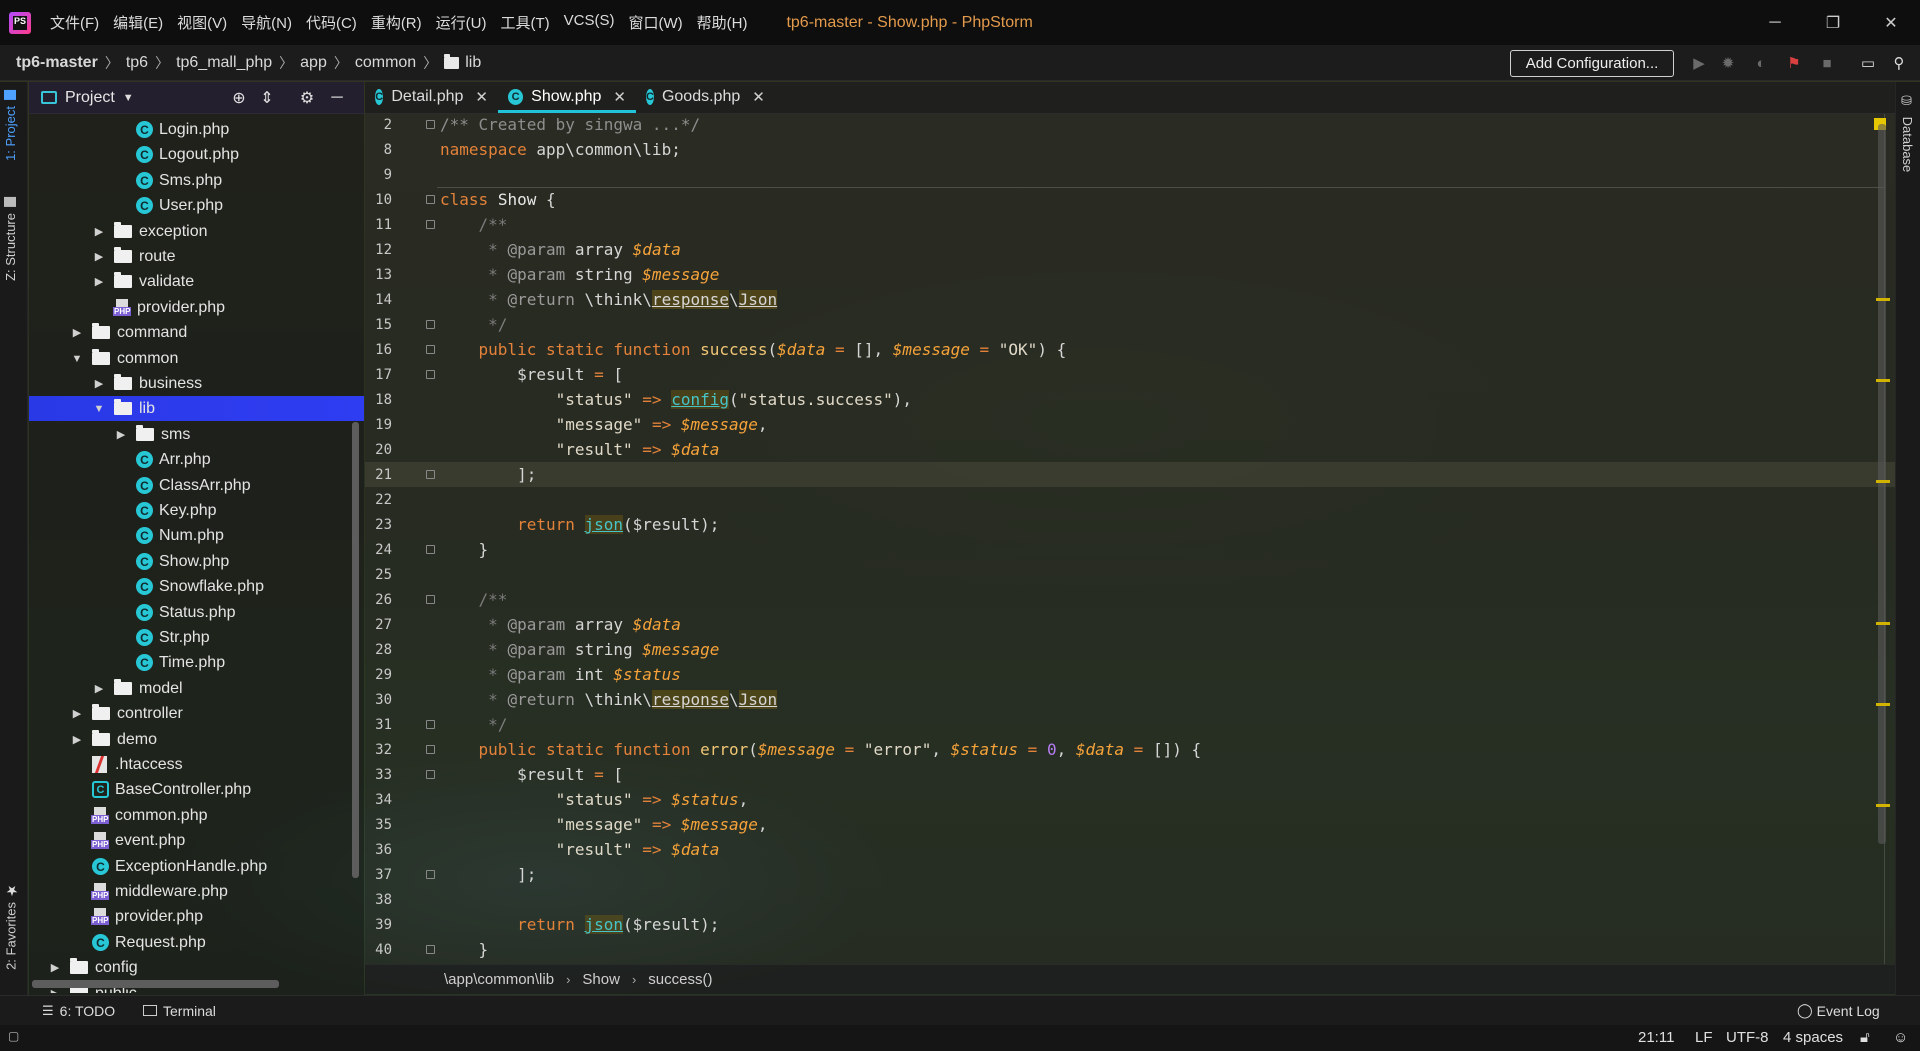  Describe the element at coordinates (461, 22) in the screenshot. I see `menu-run: 运行(U)` at that location.